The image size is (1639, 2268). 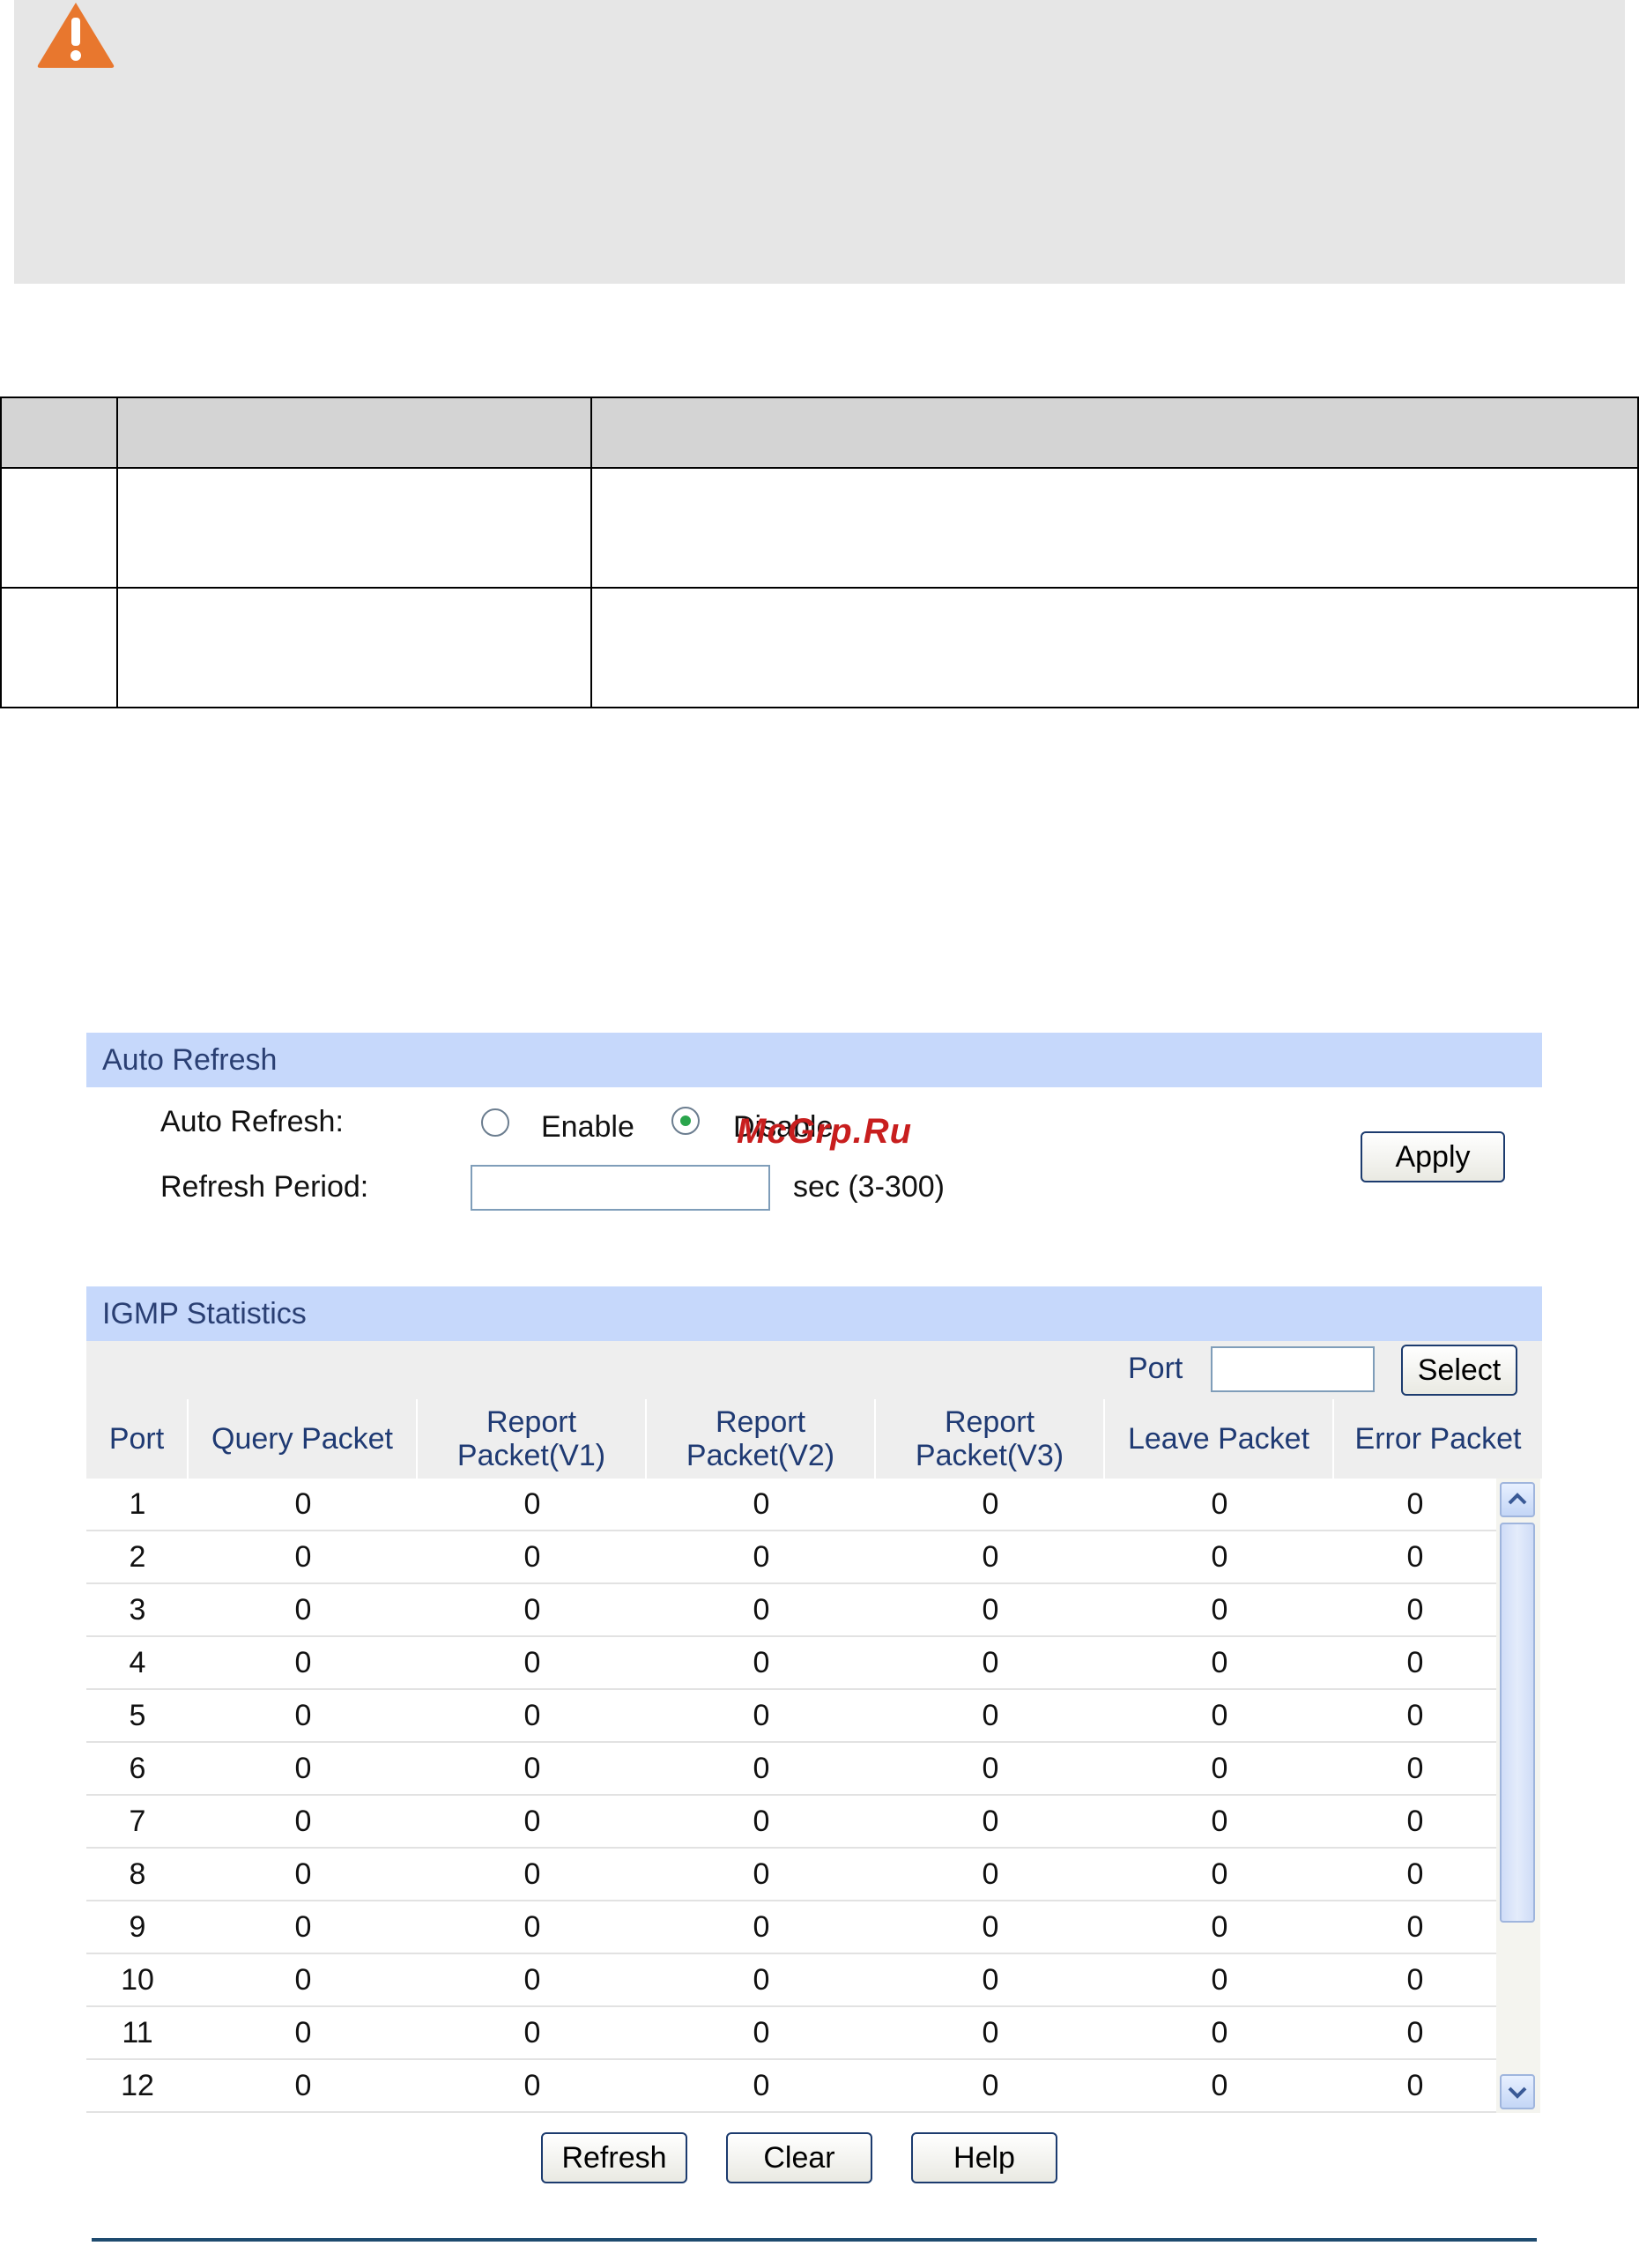 I want to click on help-button: Help, so click(x=984, y=2157).